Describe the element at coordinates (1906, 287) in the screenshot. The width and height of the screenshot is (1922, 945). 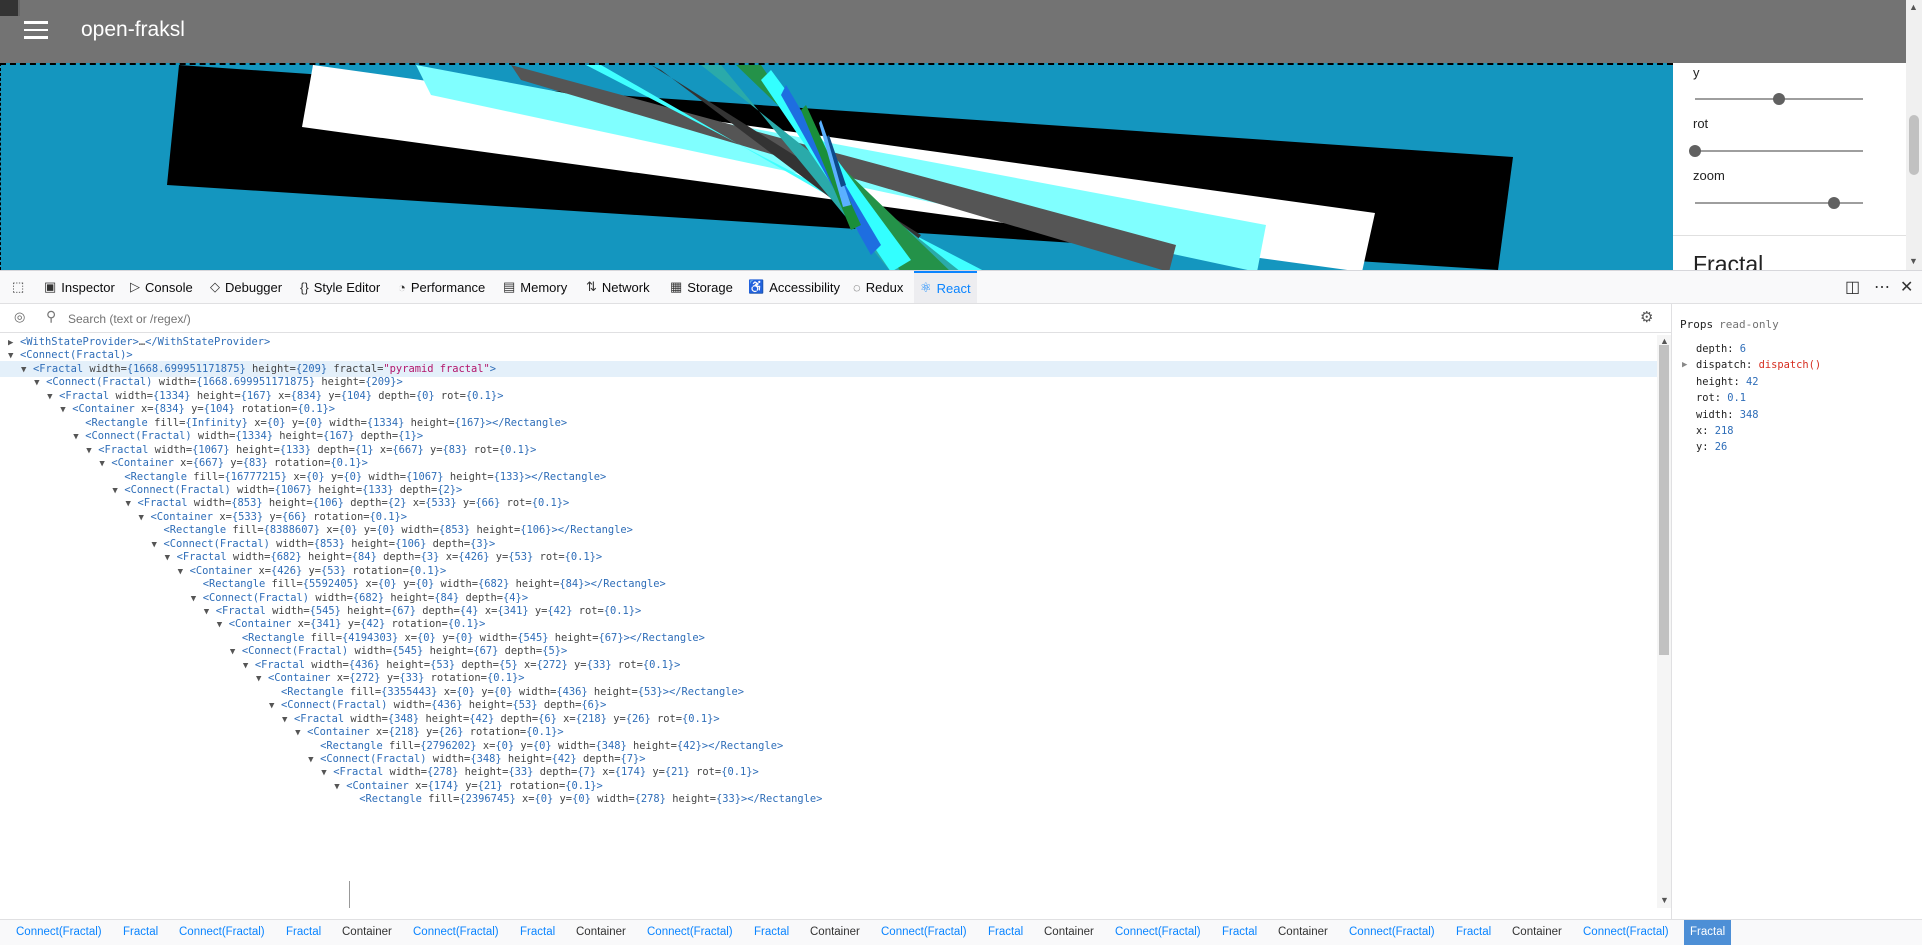
I see `close-icon: ✕` at that location.